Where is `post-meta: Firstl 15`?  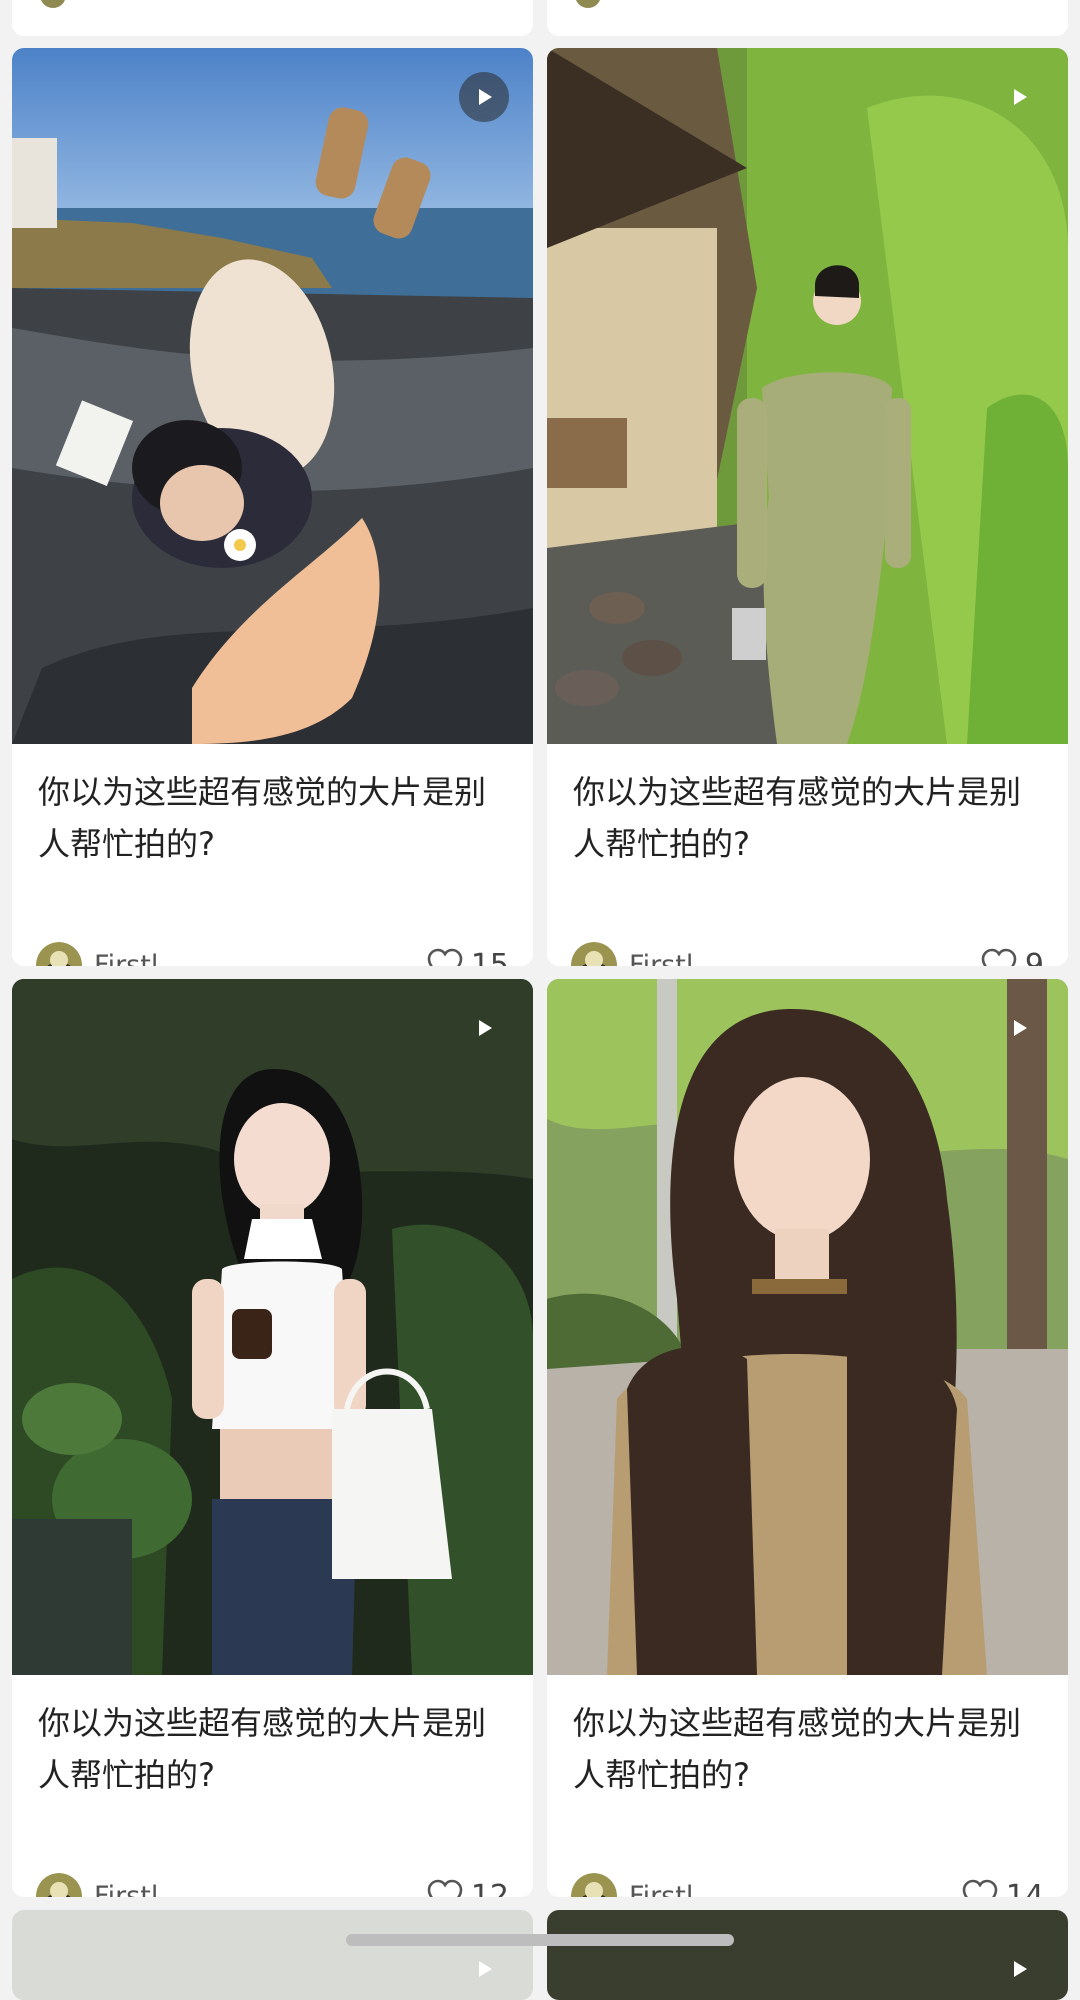 post-meta: Firstl 15 is located at coordinates (272, 953).